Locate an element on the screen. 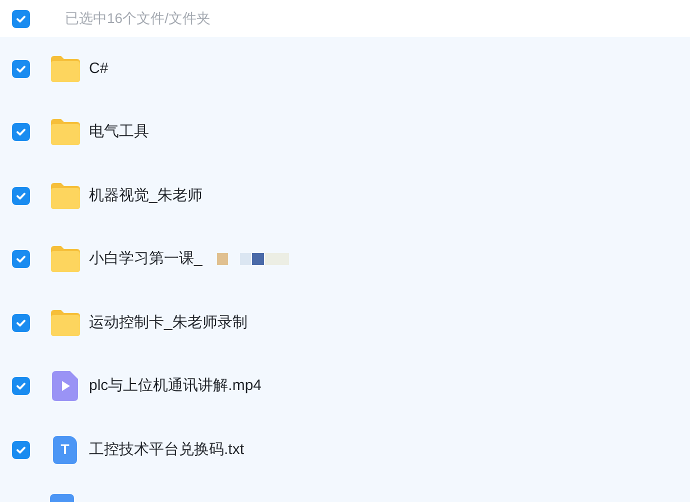 The width and height of the screenshot is (690, 502). file-name: 小白学习第一课_ is located at coordinates (145, 259).